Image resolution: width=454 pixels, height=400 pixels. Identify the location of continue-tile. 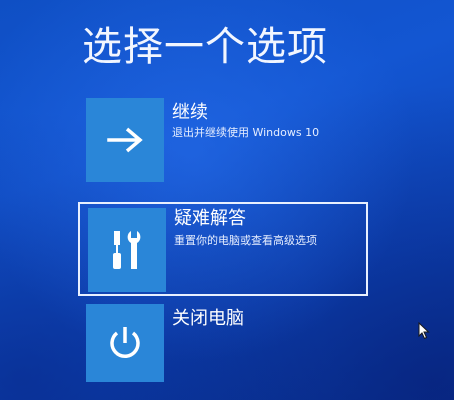
(125, 140).